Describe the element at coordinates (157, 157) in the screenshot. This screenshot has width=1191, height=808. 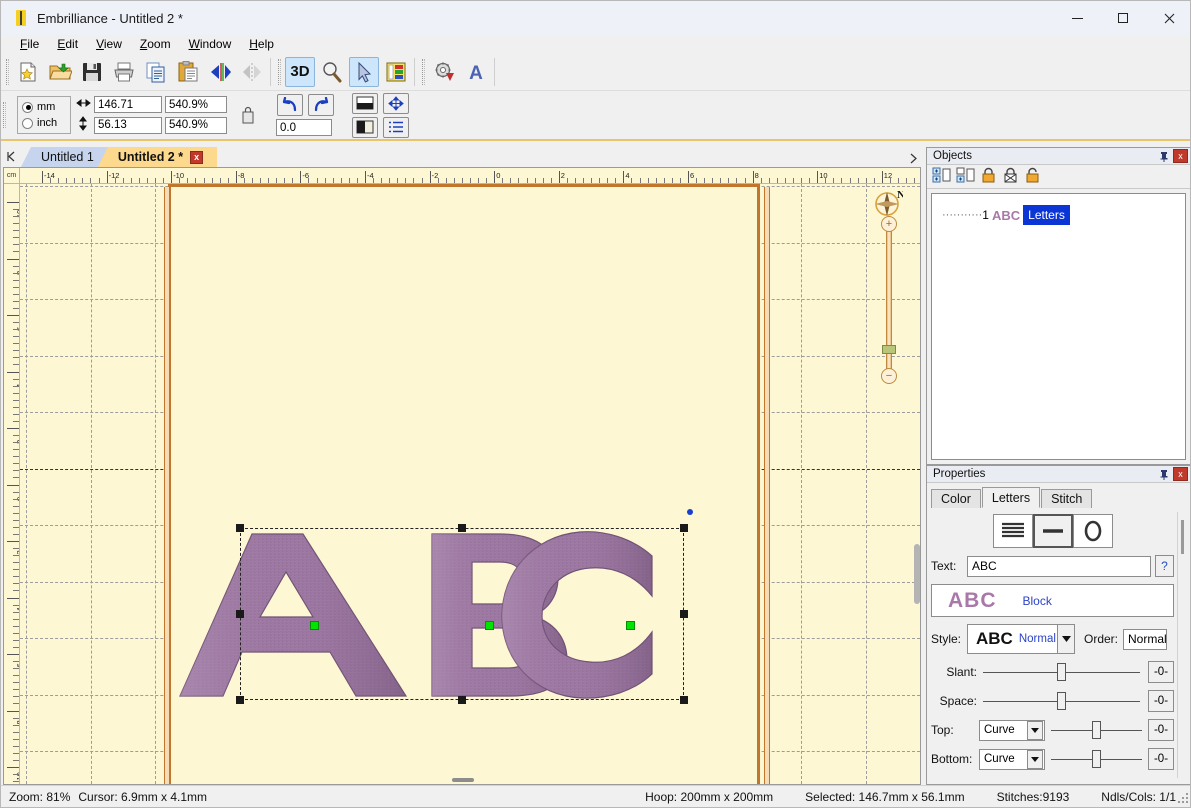
I see `tab-untitled-2: Untitled 2 * x` at that location.